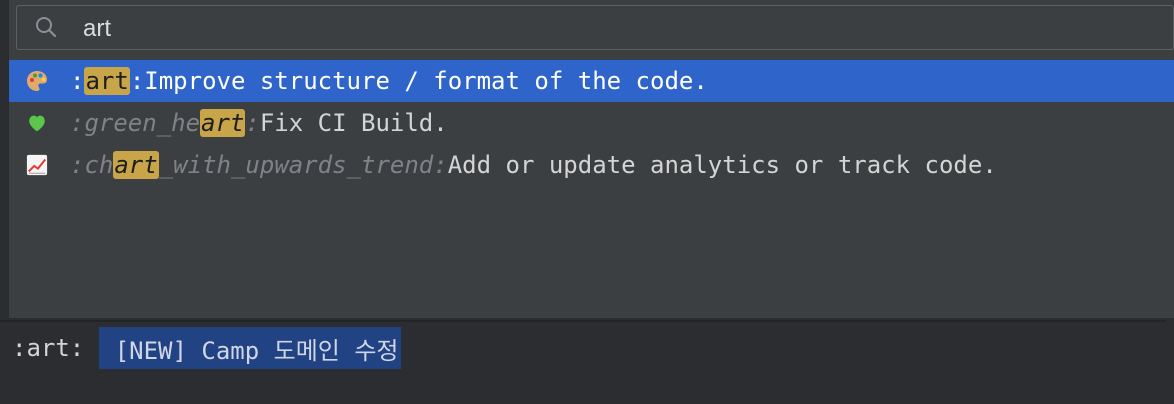  Describe the element at coordinates (135, 123) in the screenshot. I see `code-prefix: :green_he` at that location.